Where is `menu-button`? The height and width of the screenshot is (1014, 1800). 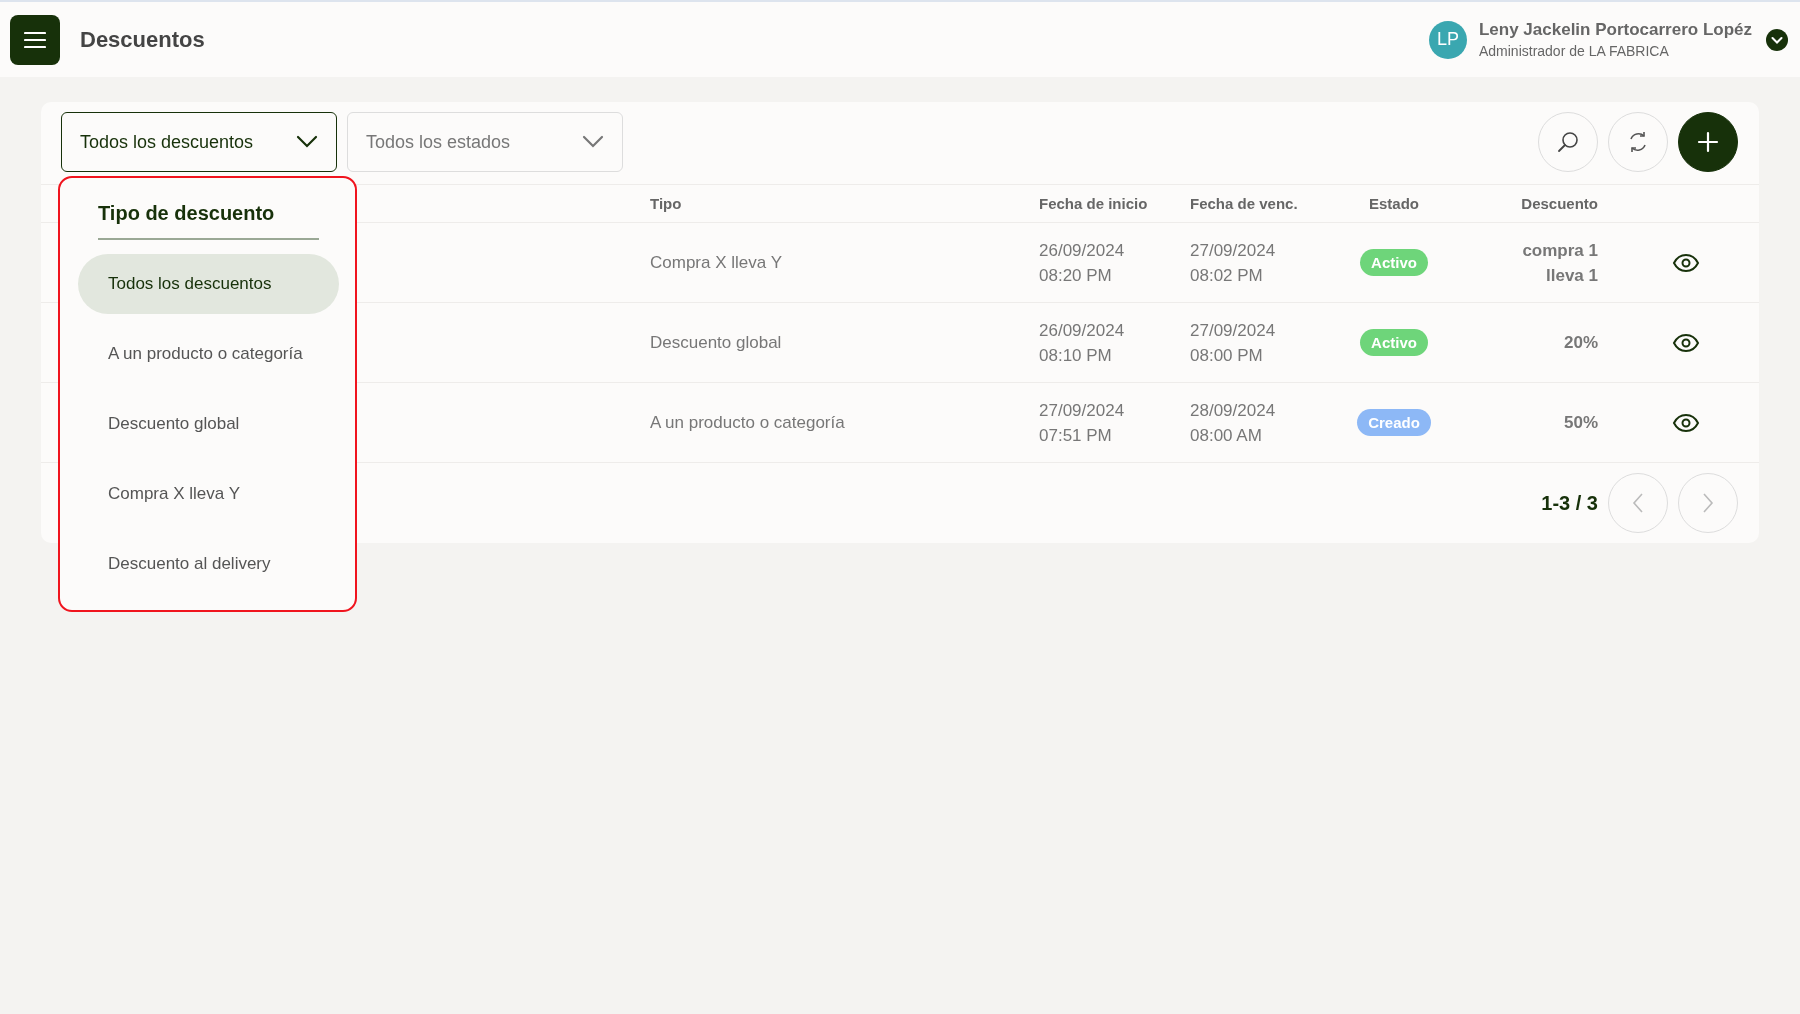
menu-button is located at coordinates (35, 39).